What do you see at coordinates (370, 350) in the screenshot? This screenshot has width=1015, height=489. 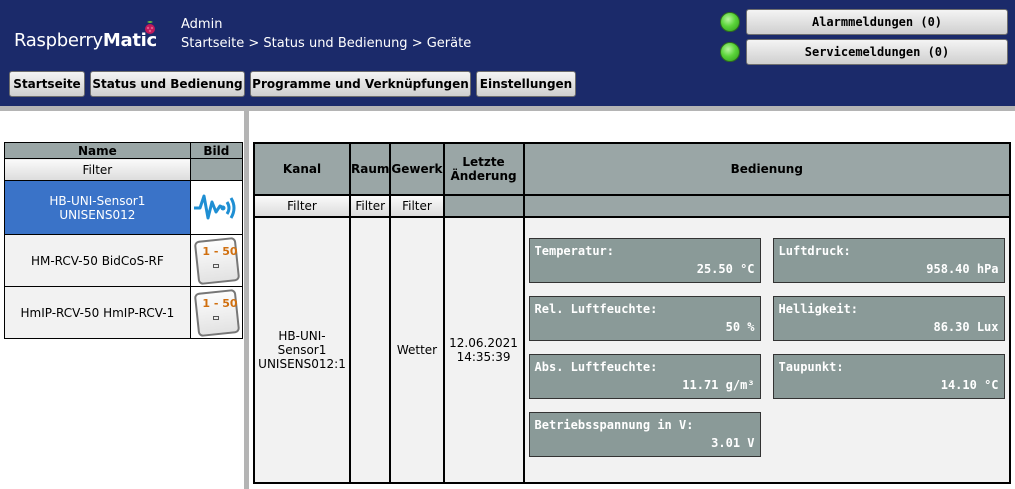 I see `channel-room` at bounding box center [370, 350].